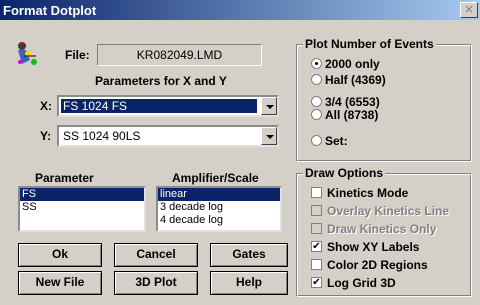 The image size is (480, 305). I want to click on 3d-plot-button: 3D Plot, so click(156, 283).